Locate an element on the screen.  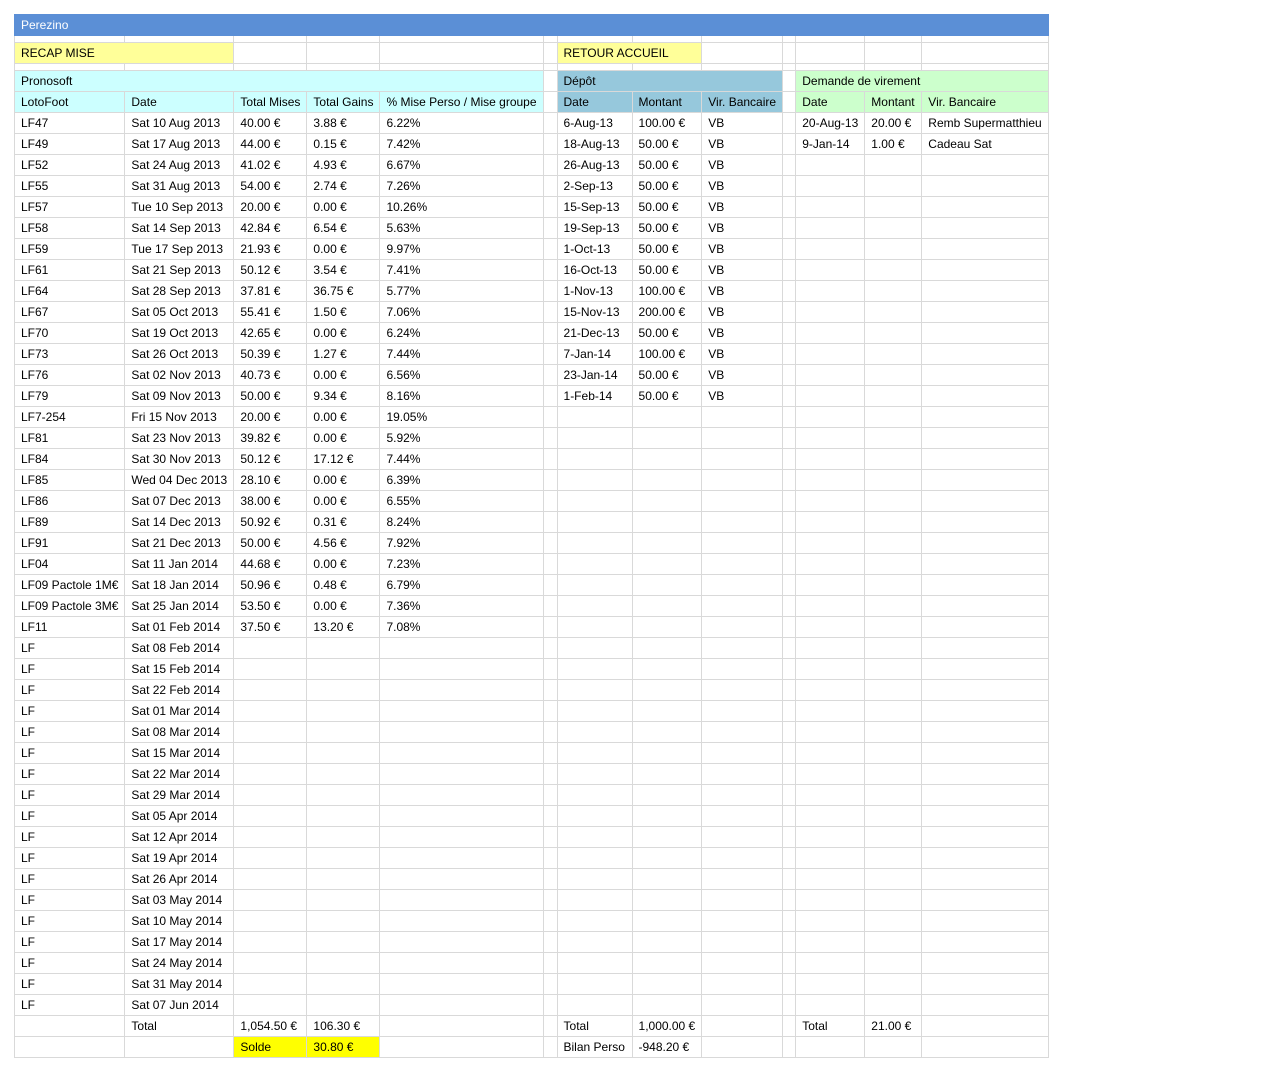
pronosoft-cell: Sat 09 Nov 2013 is located at coordinates (179, 396).